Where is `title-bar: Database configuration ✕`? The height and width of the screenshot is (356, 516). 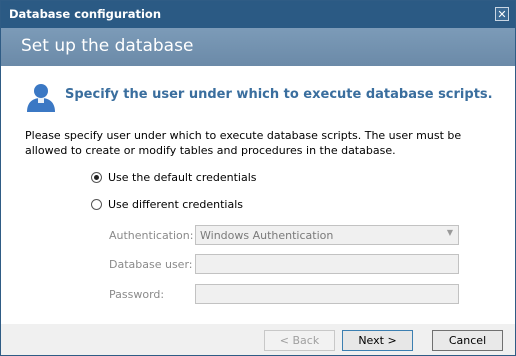
title-bar: Database configuration ✕ is located at coordinates (258, 14).